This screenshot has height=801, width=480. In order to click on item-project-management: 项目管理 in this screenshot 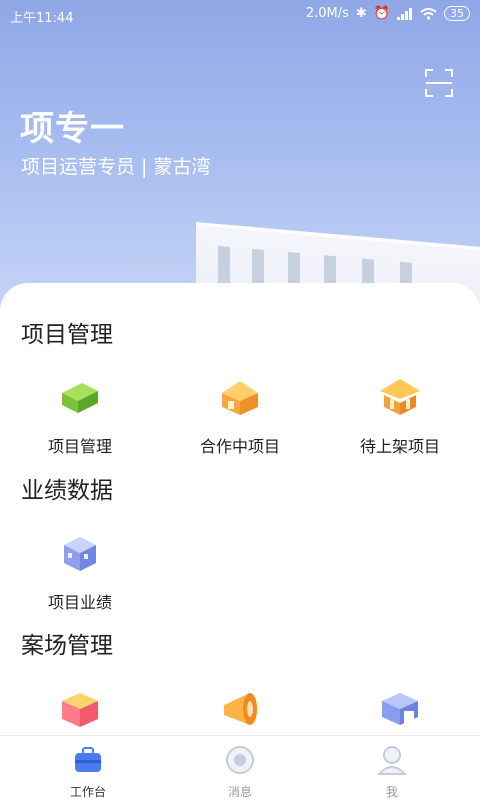, I will do `click(80, 414)`.